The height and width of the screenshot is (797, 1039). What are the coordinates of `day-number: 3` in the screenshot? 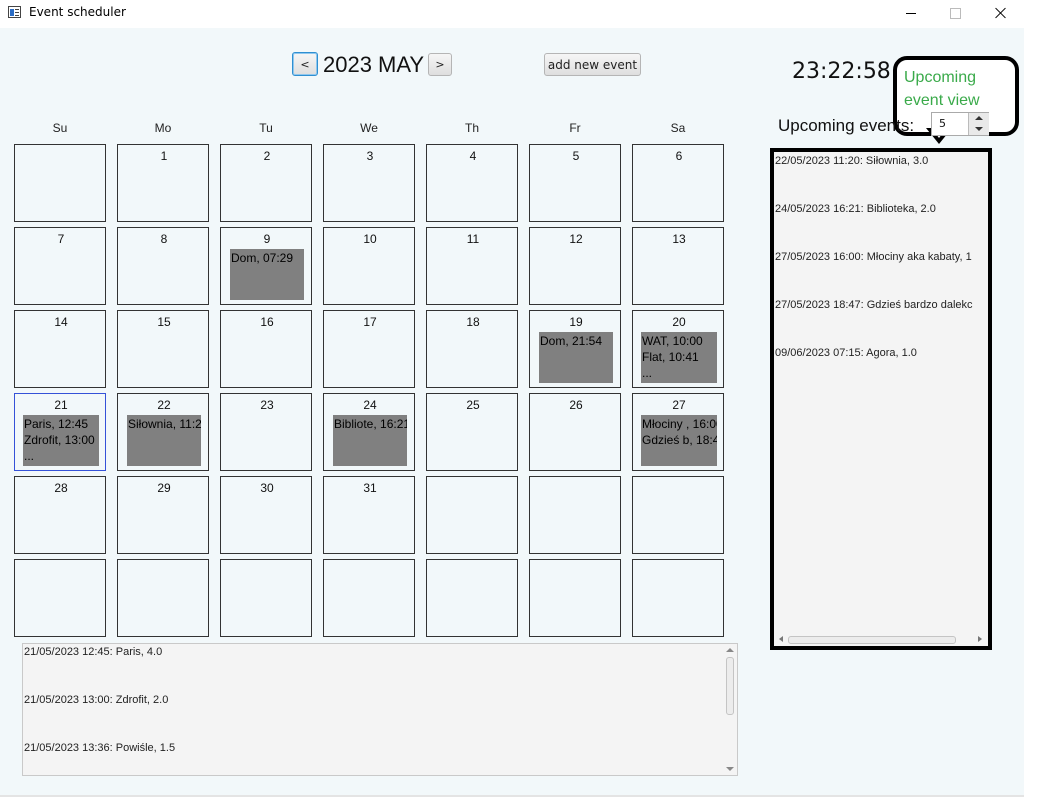 It's located at (370, 156).